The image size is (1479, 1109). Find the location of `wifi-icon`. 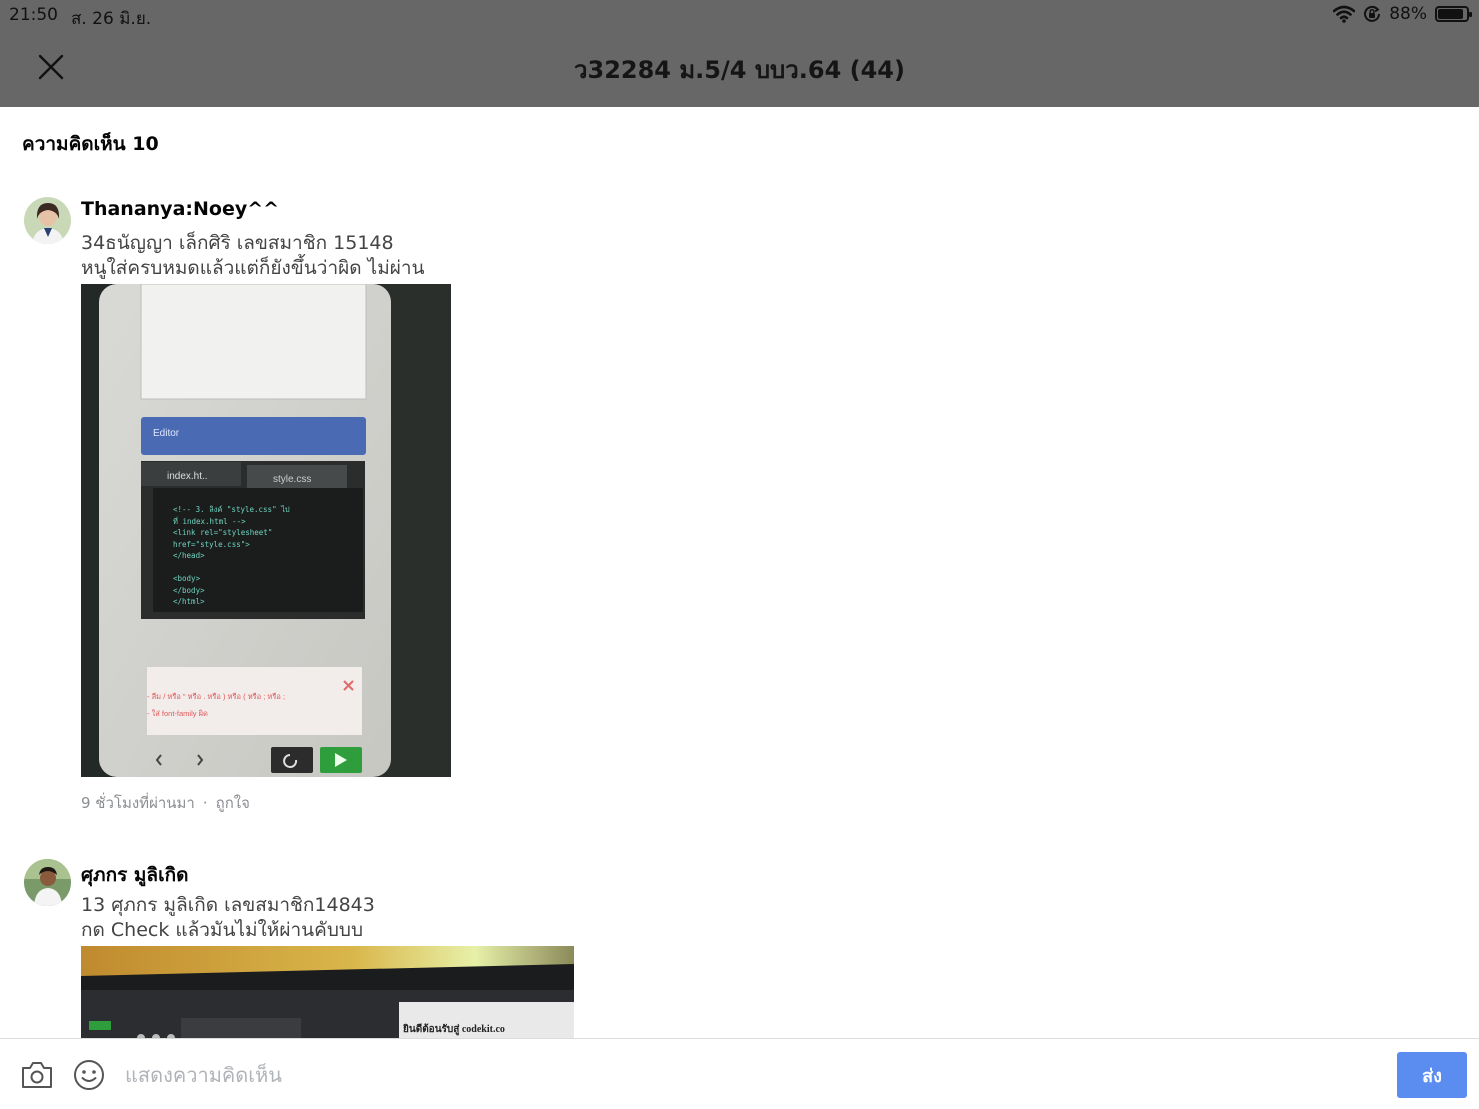

wifi-icon is located at coordinates (1344, 14).